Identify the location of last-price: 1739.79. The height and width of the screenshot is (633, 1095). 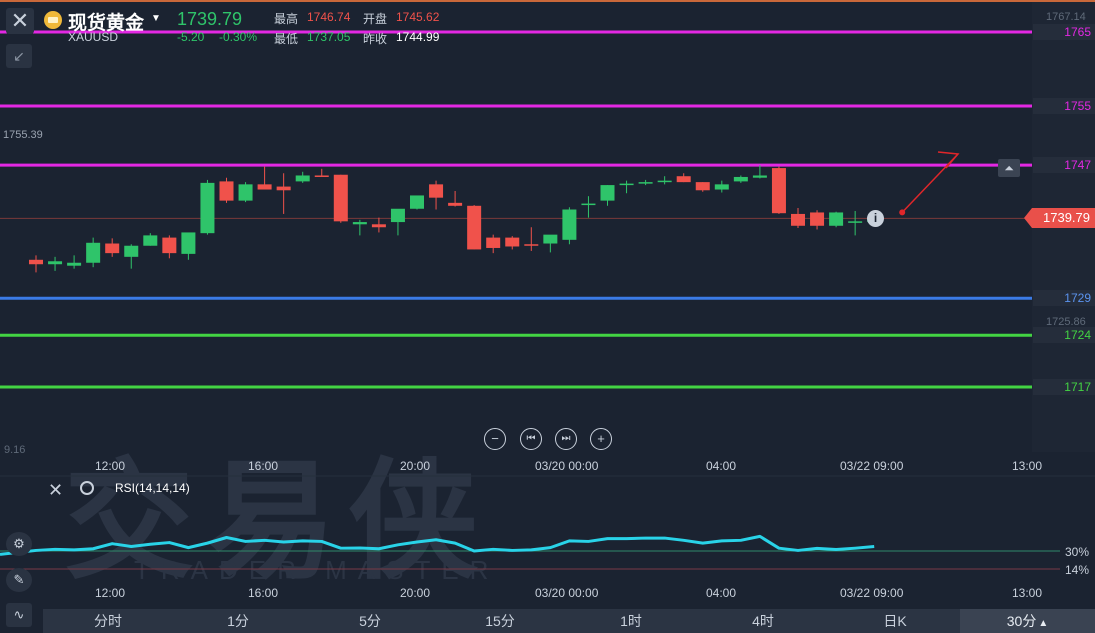
(210, 19).